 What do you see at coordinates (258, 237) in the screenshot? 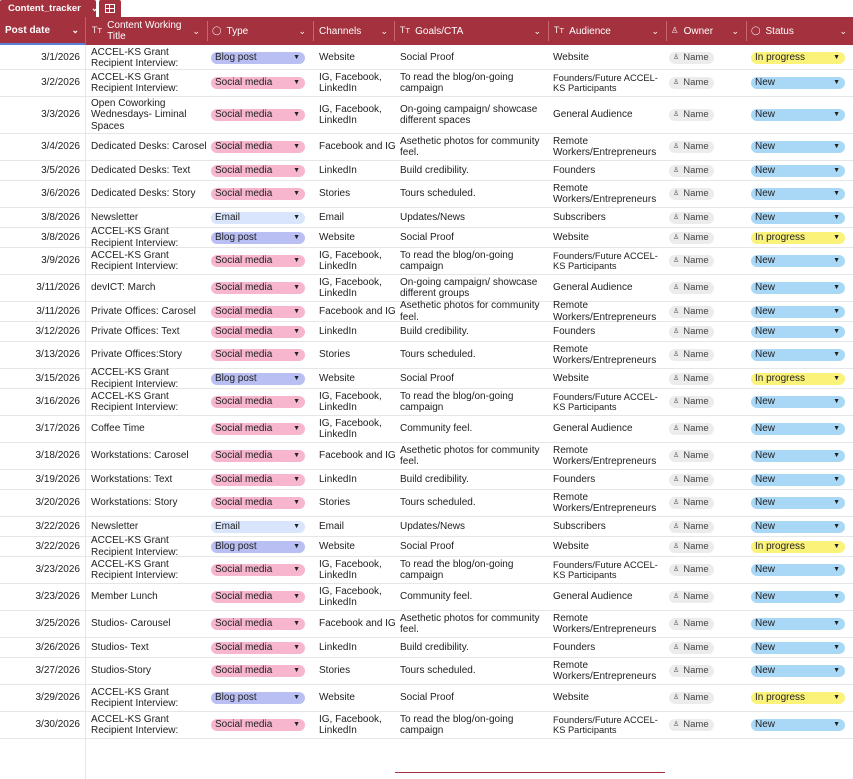
I see `type-chip: Blog post ▼` at bounding box center [258, 237].